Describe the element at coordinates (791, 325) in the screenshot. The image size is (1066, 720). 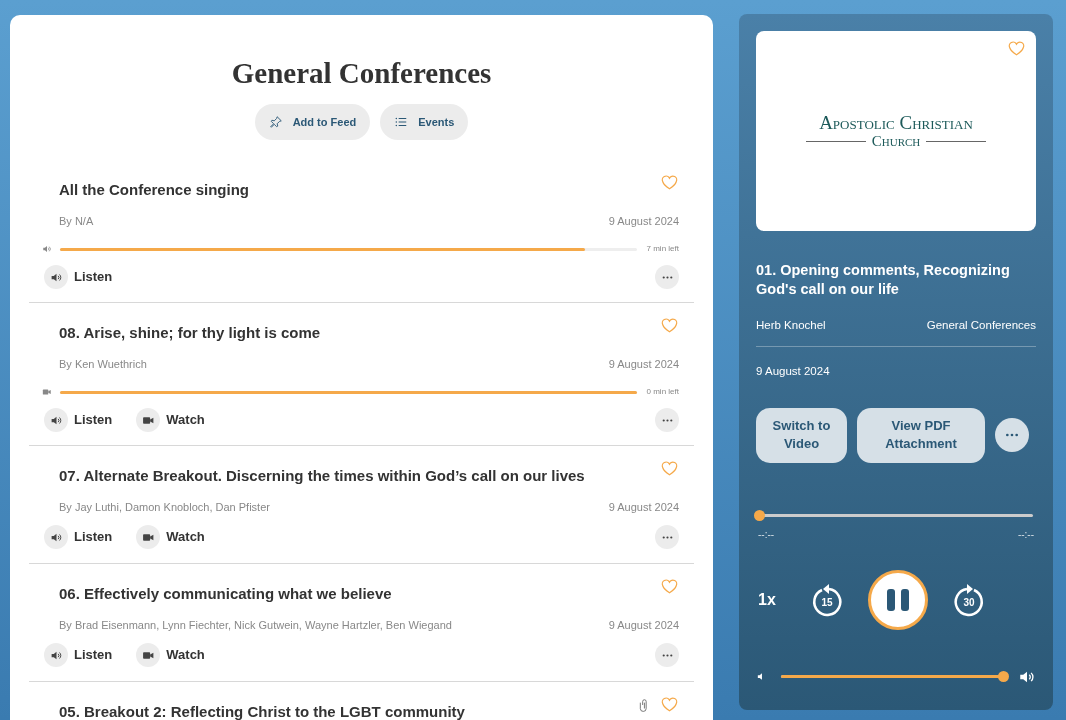
I see `speaker-name: Herb Knochel` at that location.